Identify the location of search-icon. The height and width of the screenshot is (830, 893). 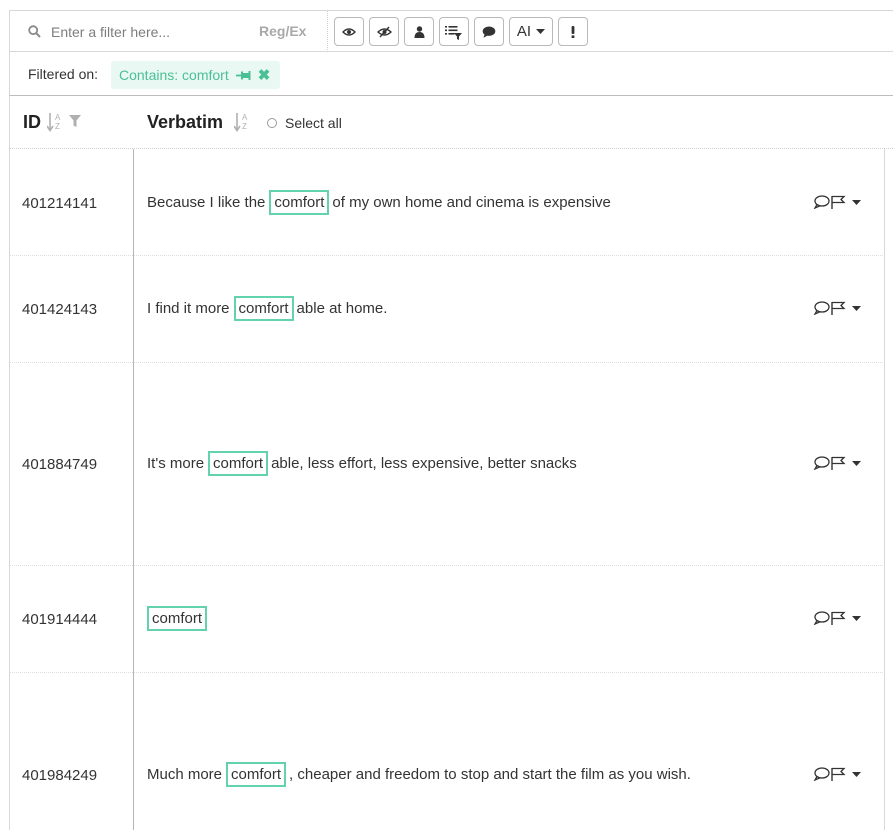
(34, 31).